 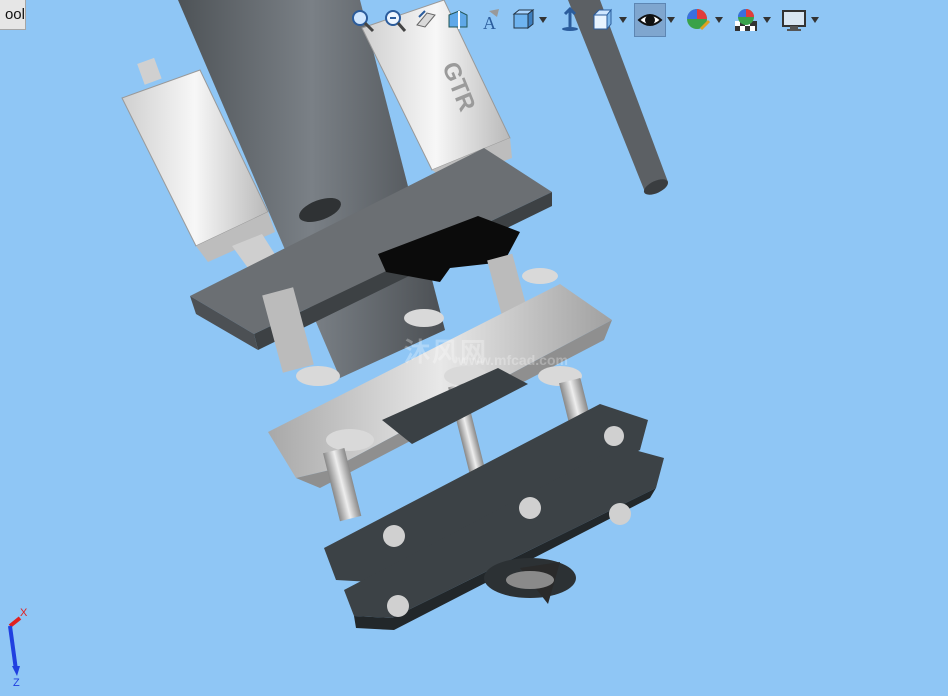 I want to click on display-style-button, so click(x=570, y=20).